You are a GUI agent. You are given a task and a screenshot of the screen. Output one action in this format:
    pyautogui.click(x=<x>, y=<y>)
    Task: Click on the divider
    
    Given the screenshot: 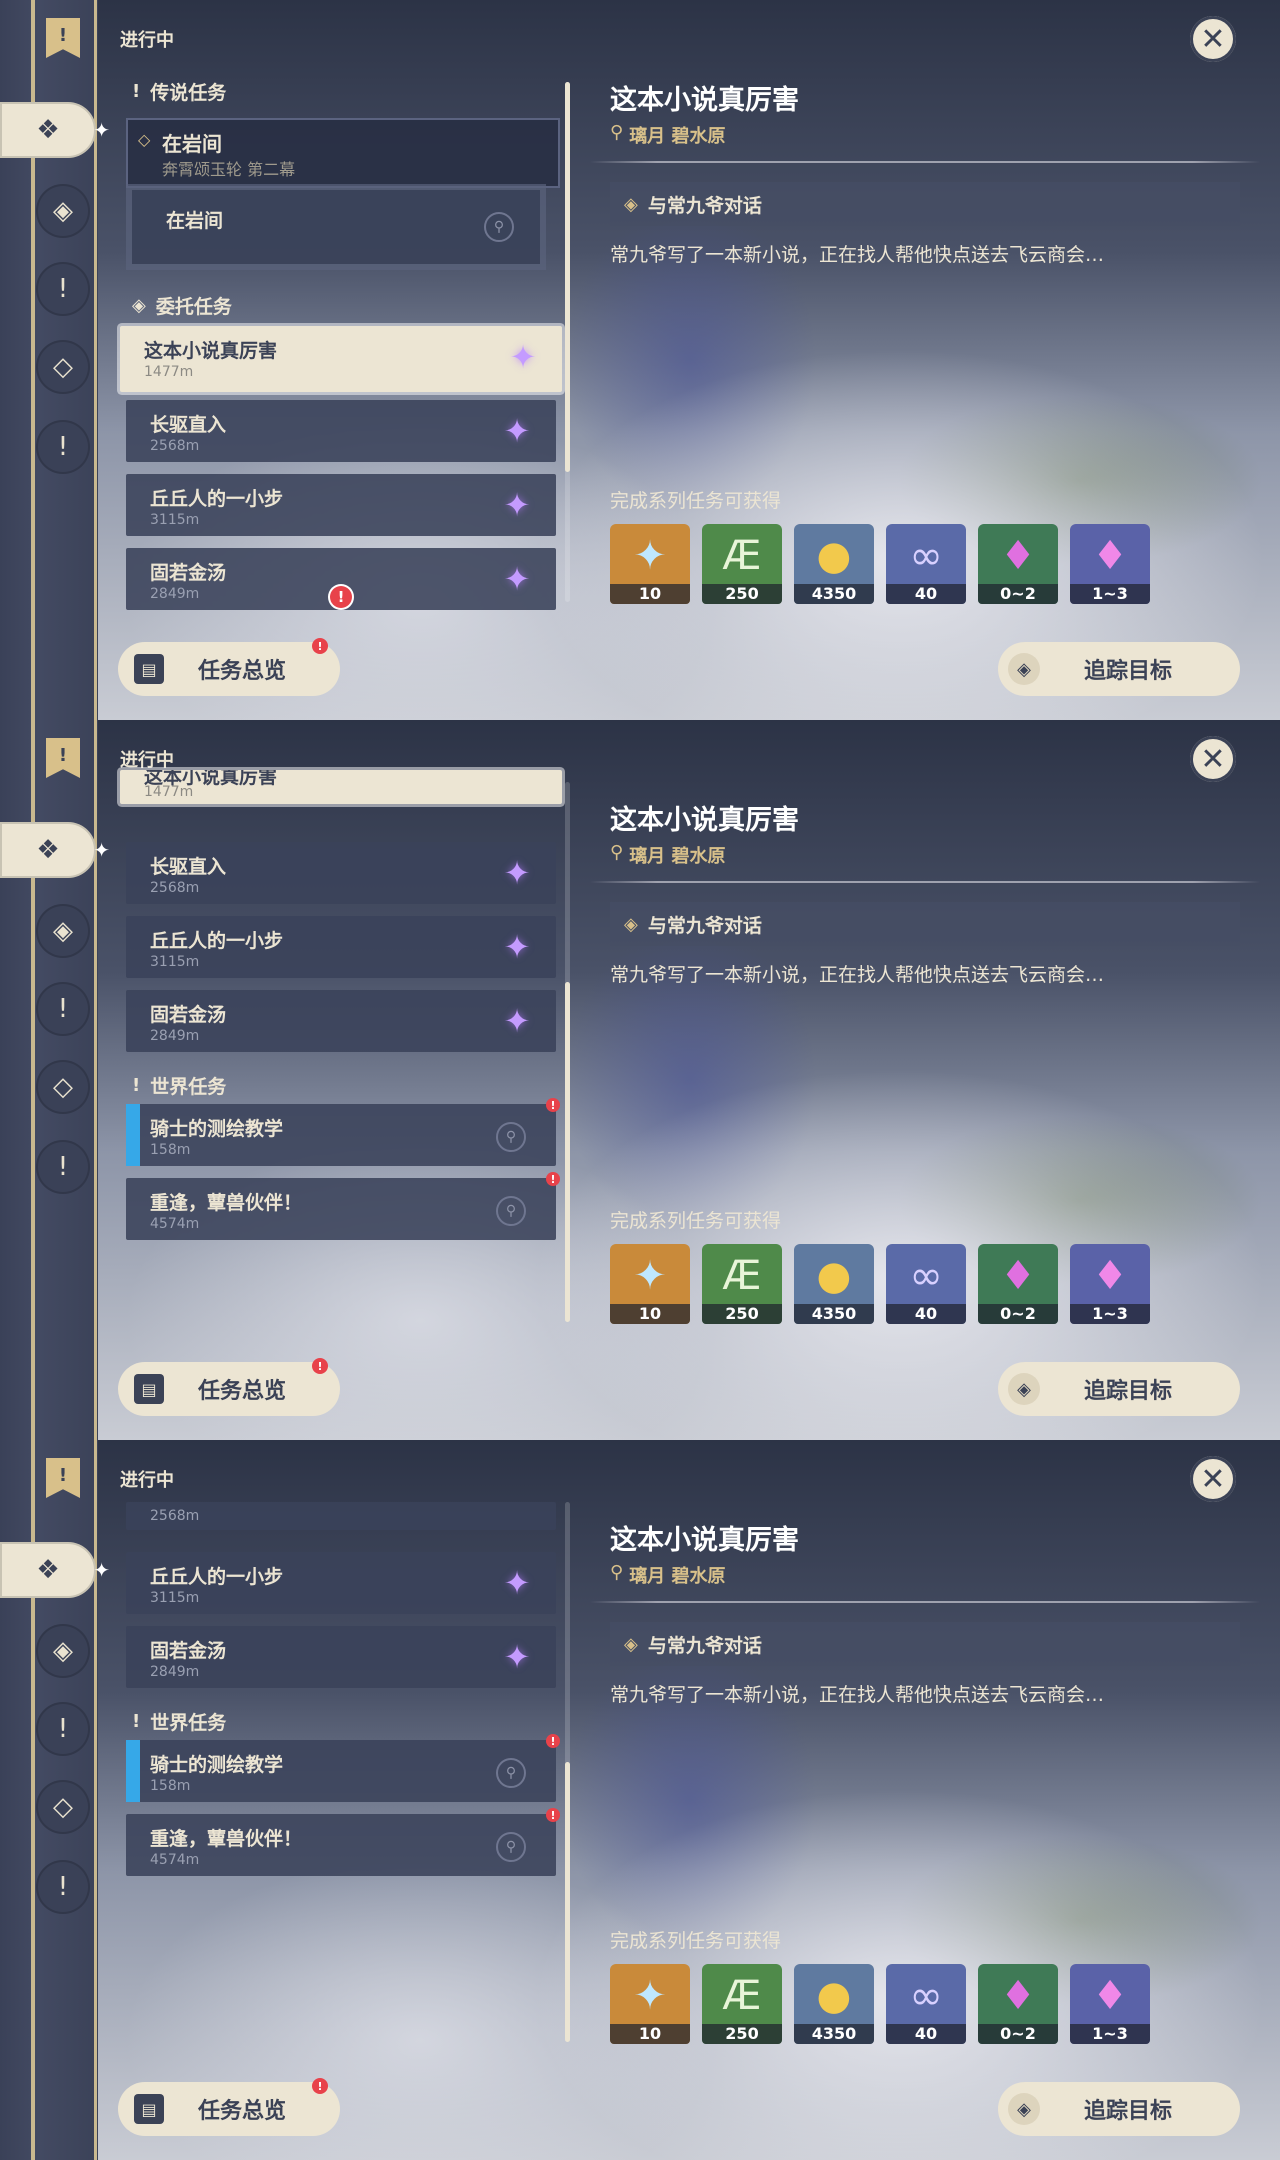 What is the action you would take?
    pyautogui.click(x=925, y=1602)
    